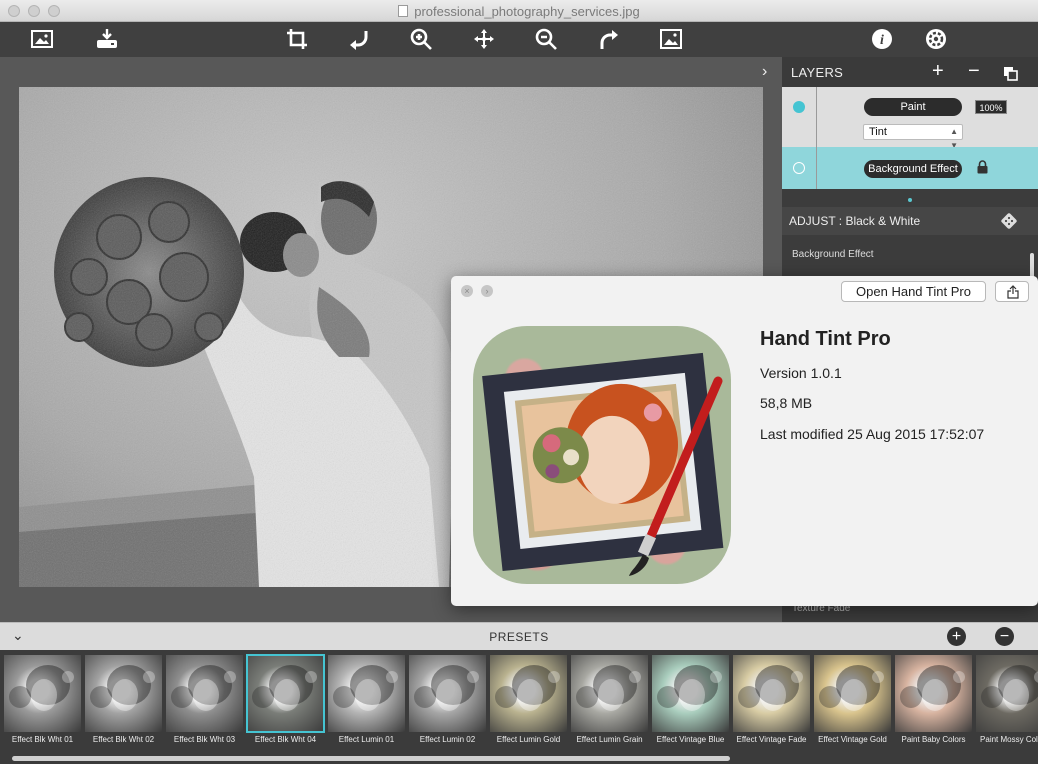 The width and height of the screenshot is (1038, 764). I want to click on blend-mode-value: Tint, so click(878, 132).